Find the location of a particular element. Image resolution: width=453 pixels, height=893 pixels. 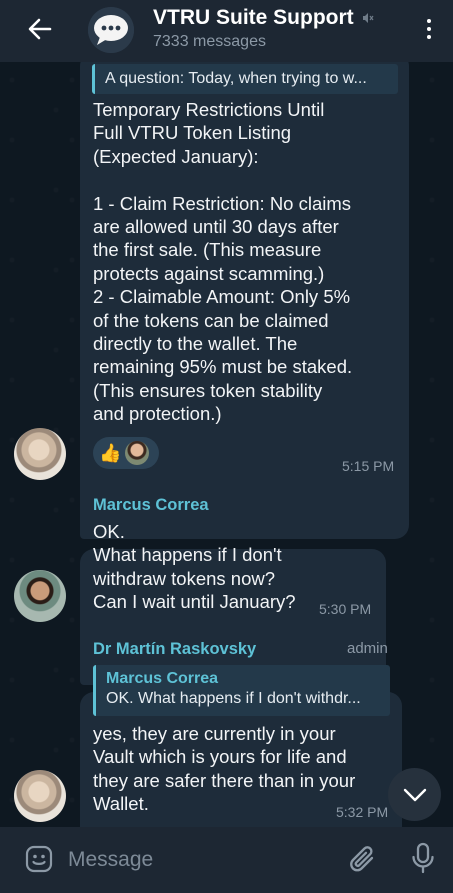

sender-name: Dr Martín Raskovsky is located at coordinates (174, 649).